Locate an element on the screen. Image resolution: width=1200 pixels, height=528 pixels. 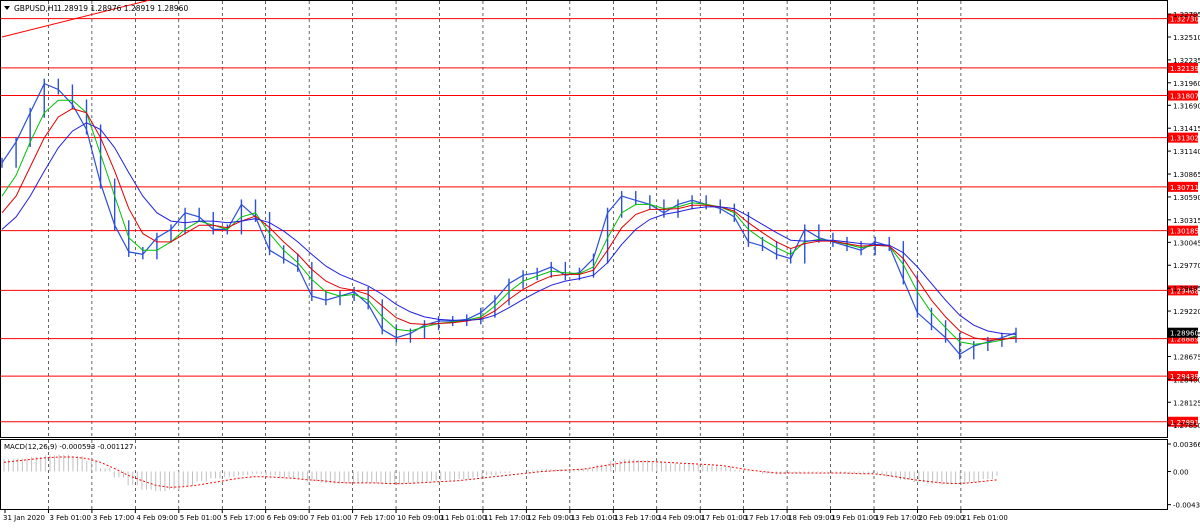
macd-tick-label: -0.004358 is located at coordinates (1186, 506).